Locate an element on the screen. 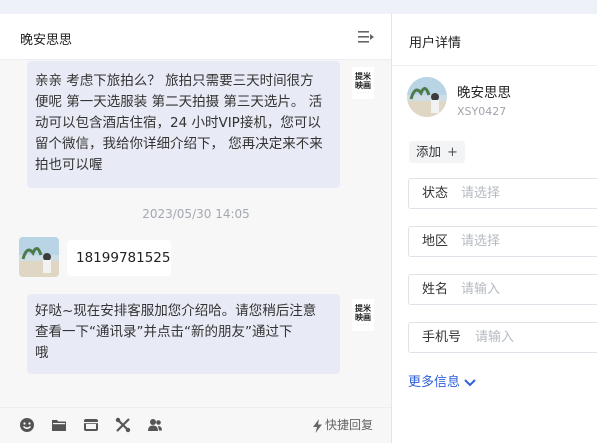 This screenshot has width=597, height=443. plus-icon: + is located at coordinates (452, 152).